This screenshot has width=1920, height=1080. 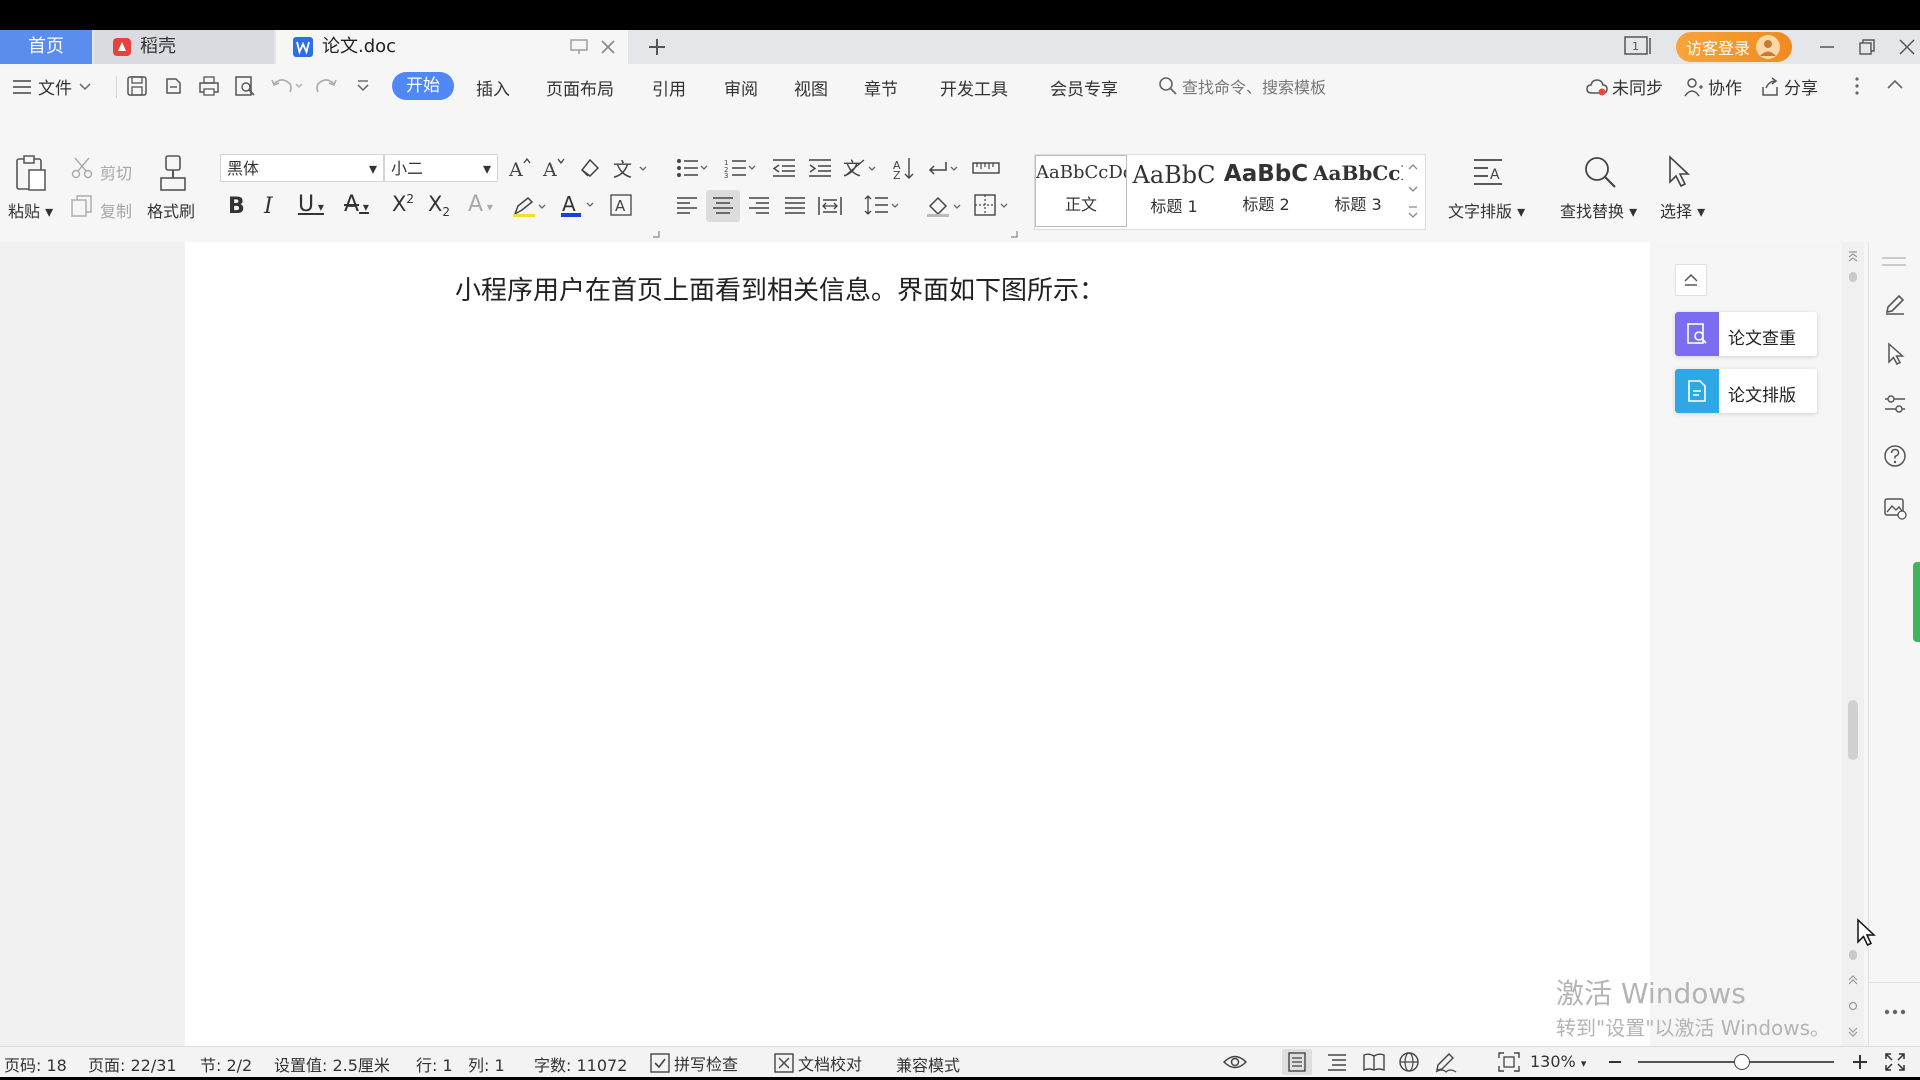 I want to click on bullet-list-icon, so click(x=693, y=168).